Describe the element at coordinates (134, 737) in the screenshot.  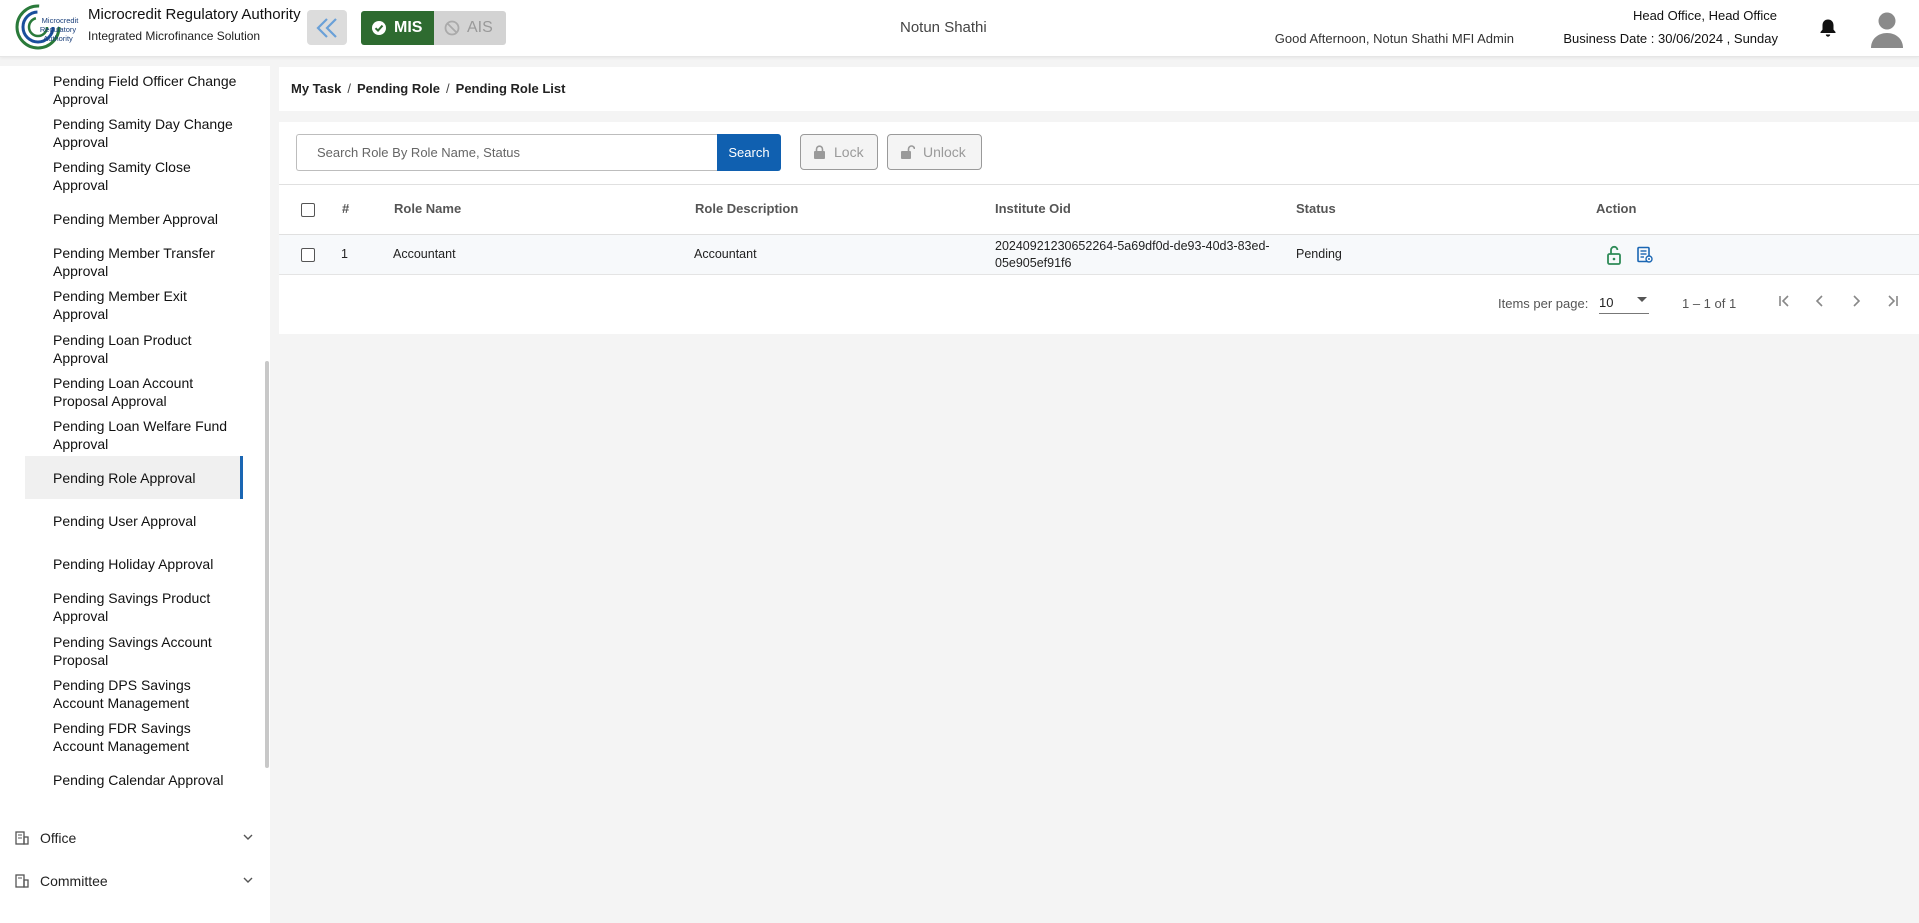
I see `sidebar-item-fdr-savings: Pending FDR Savings Account Management` at that location.